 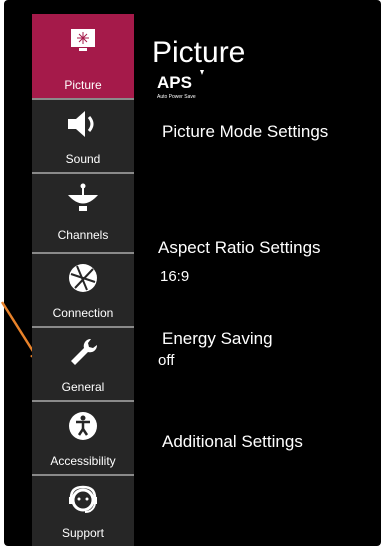 What do you see at coordinates (175, 276) in the screenshot?
I see `setting-aspect-ratio-value: 16:9` at bounding box center [175, 276].